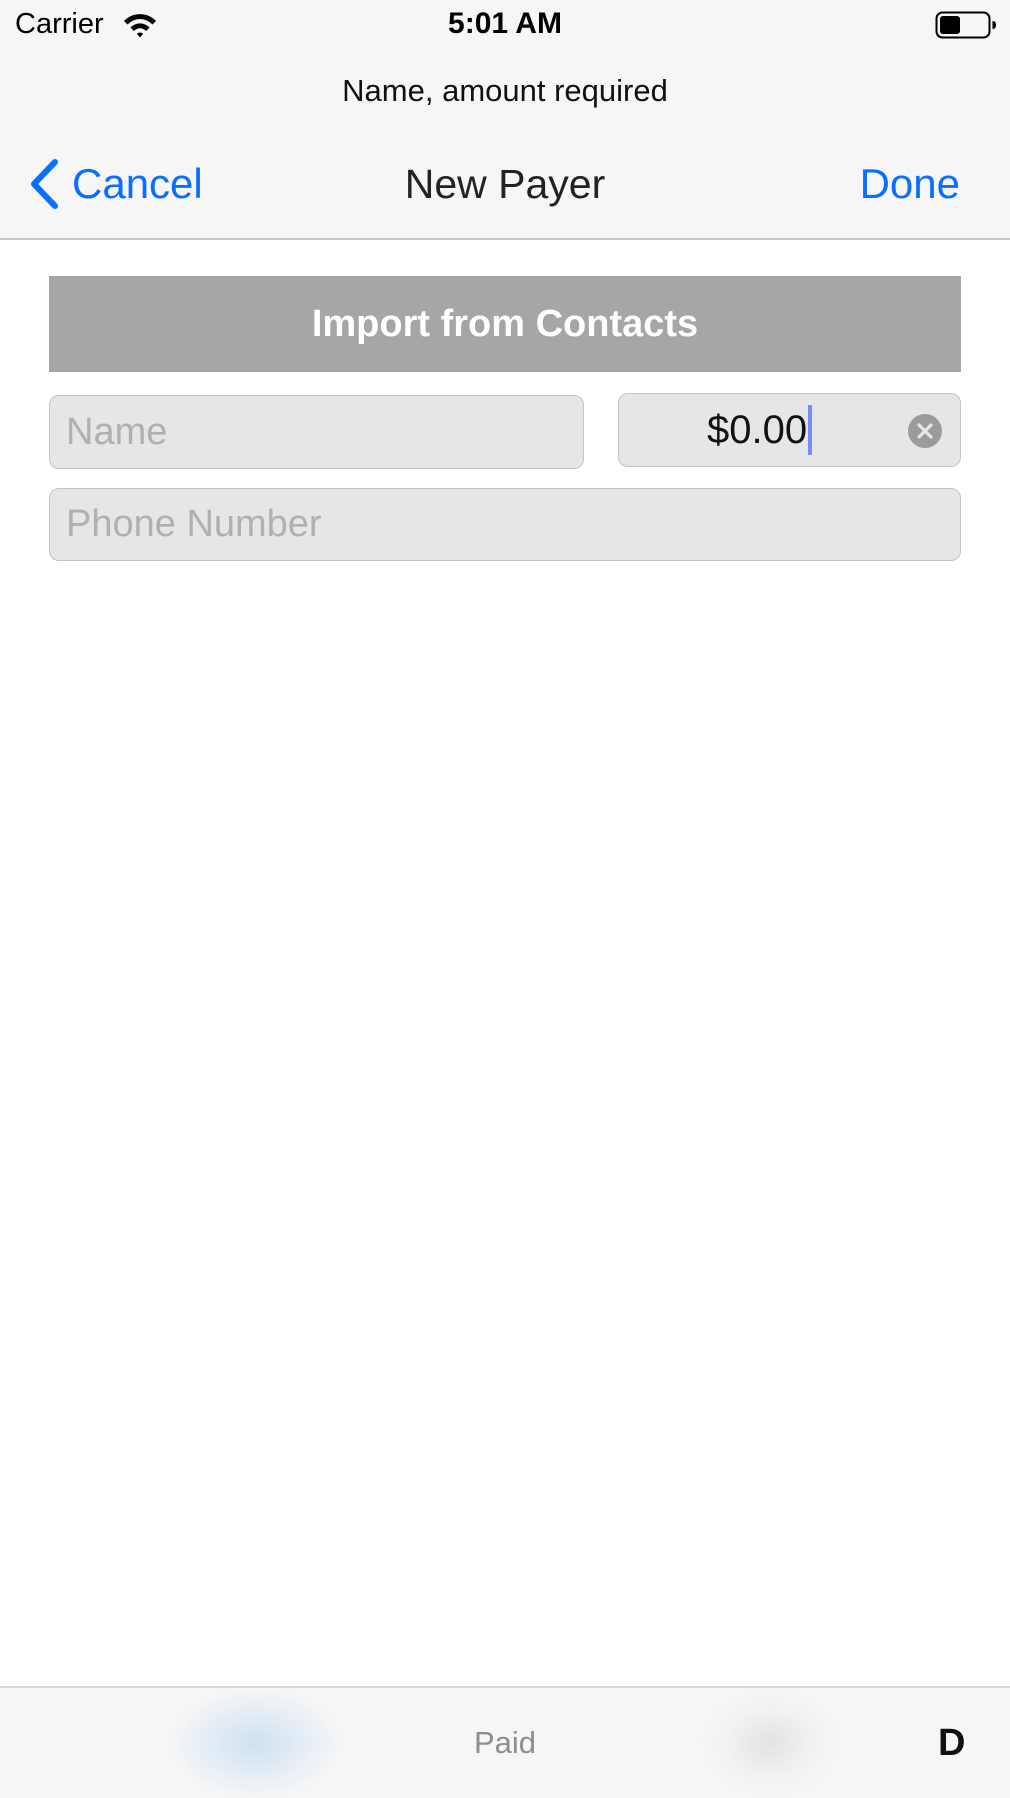 The height and width of the screenshot is (1798, 1010). What do you see at coordinates (505, 91) in the screenshot?
I see `prompt-text: Name, amount required` at bounding box center [505, 91].